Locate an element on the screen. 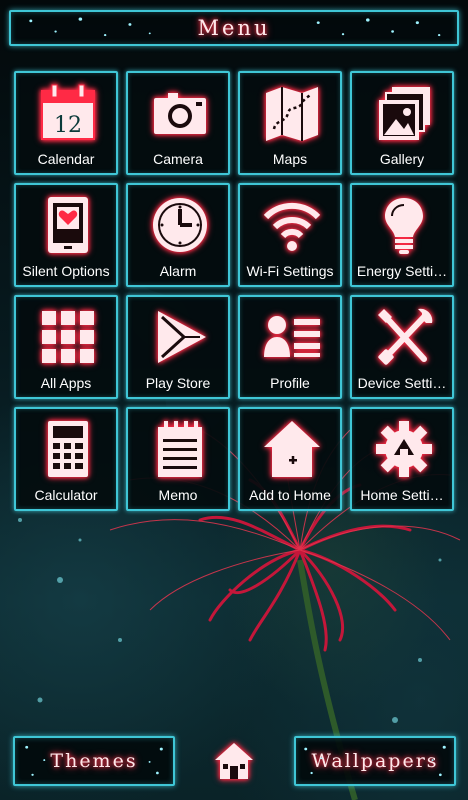 This screenshot has width=468, height=800. gear-icon is located at coordinates (404, 449).